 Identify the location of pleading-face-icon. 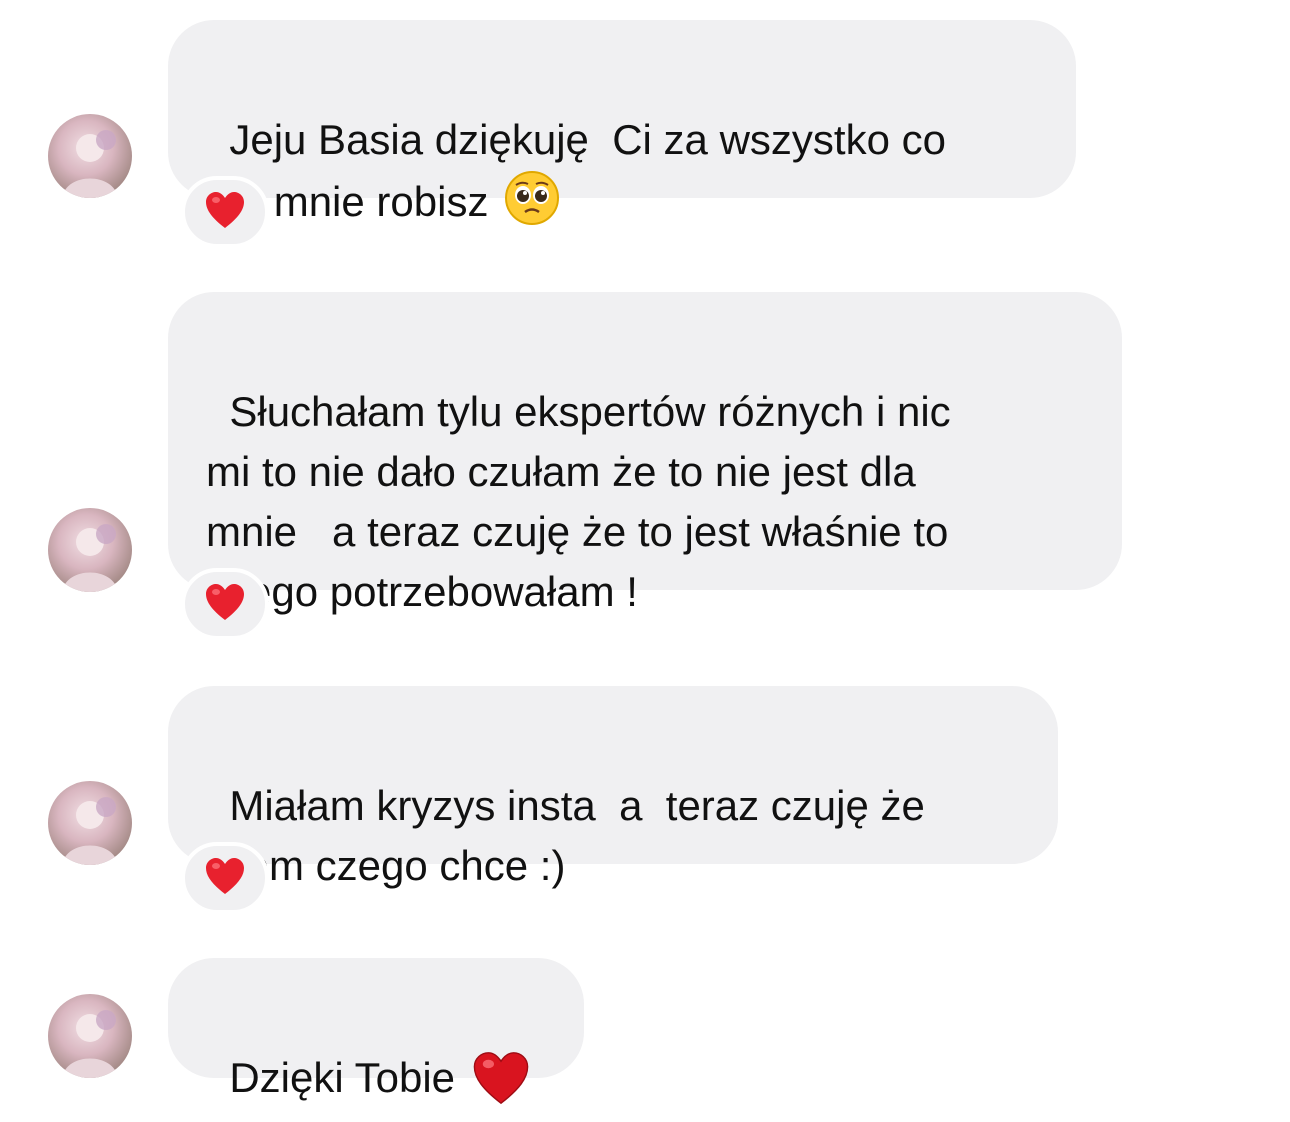
(532, 206).